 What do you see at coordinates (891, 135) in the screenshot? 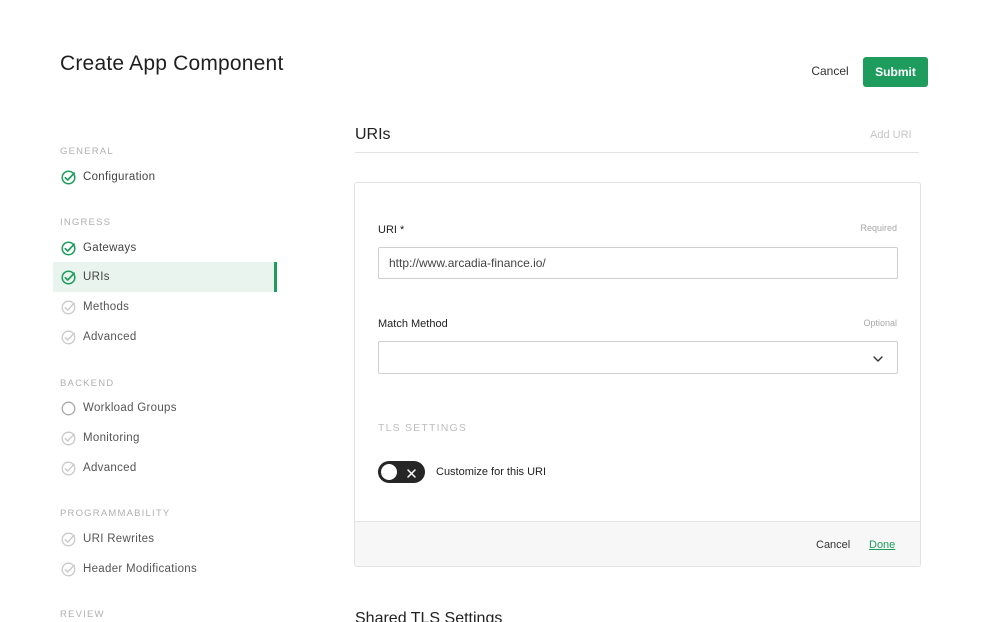
I see `add-uri-link: Add URI` at bounding box center [891, 135].